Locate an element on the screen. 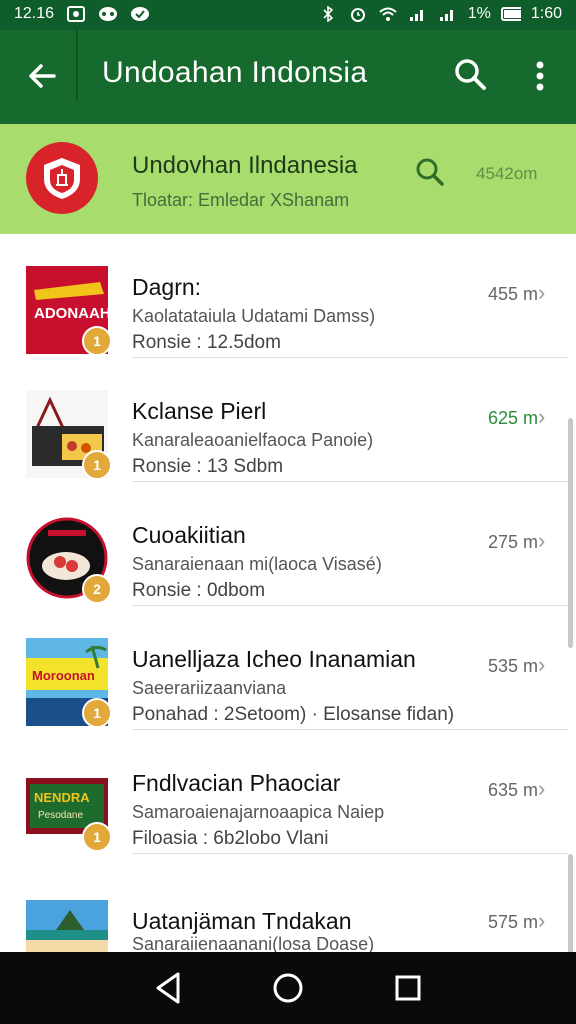  header-search-button is located at coordinates (431, 173).